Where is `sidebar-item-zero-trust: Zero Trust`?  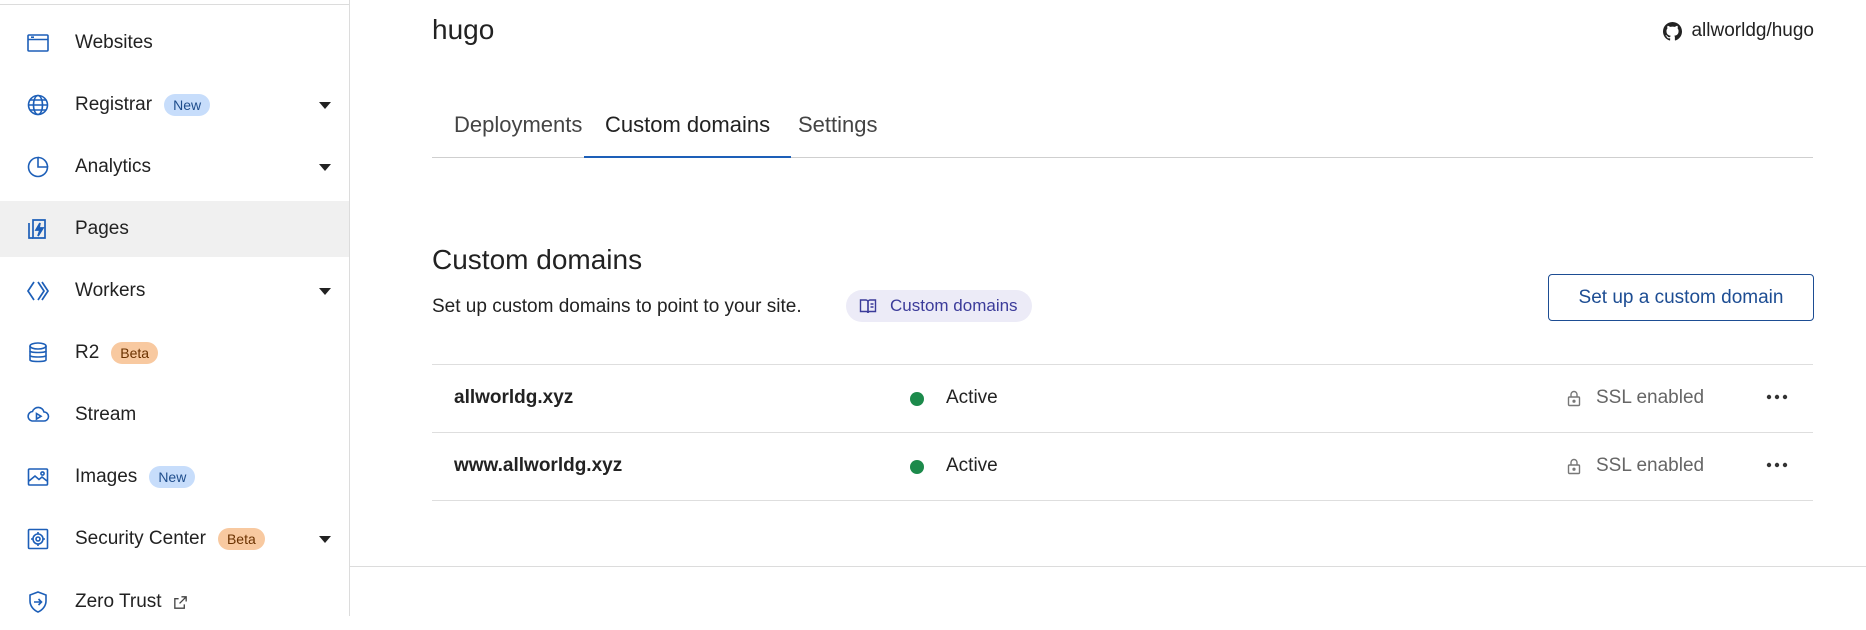
sidebar-item-zero-trust: Zero Trust is located at coordinates (174, 602).